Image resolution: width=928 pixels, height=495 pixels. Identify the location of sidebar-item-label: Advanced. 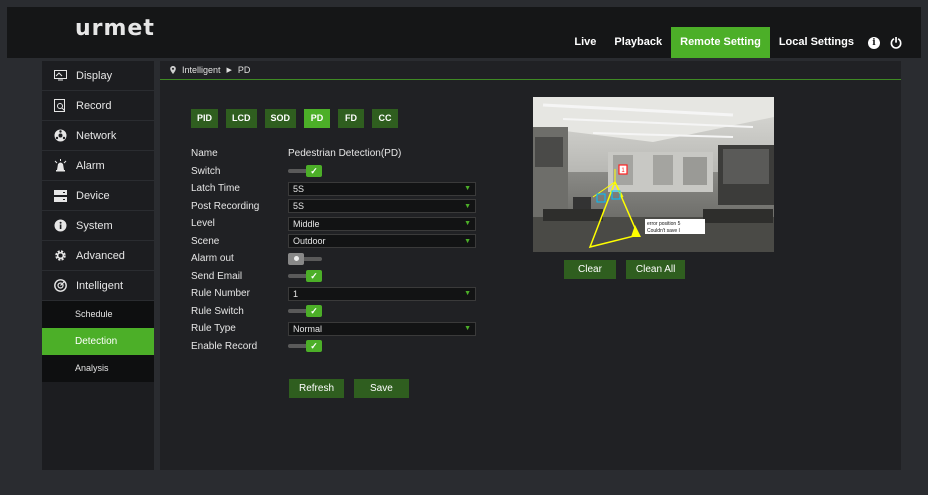
(100, 255).